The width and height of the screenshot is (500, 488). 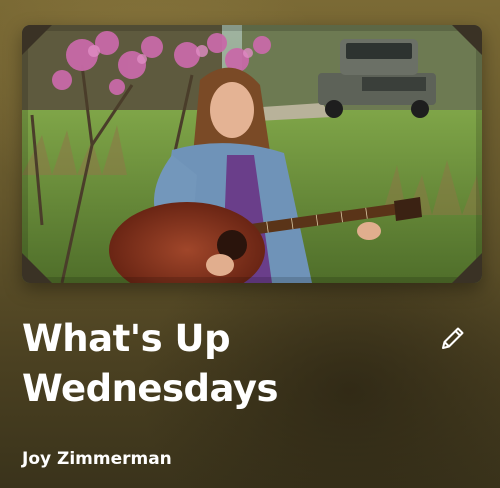 What do you see at coordinates (150, 363) in the screenshot?
I see `episode-title: What's Up Wednesdays` at bounding box center [150, 363].